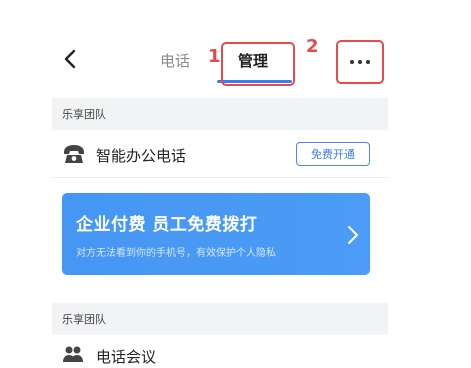  Describe the element at coordinates (175, 60) in the screenshot. I see `tab-phone: 电话` at that location.